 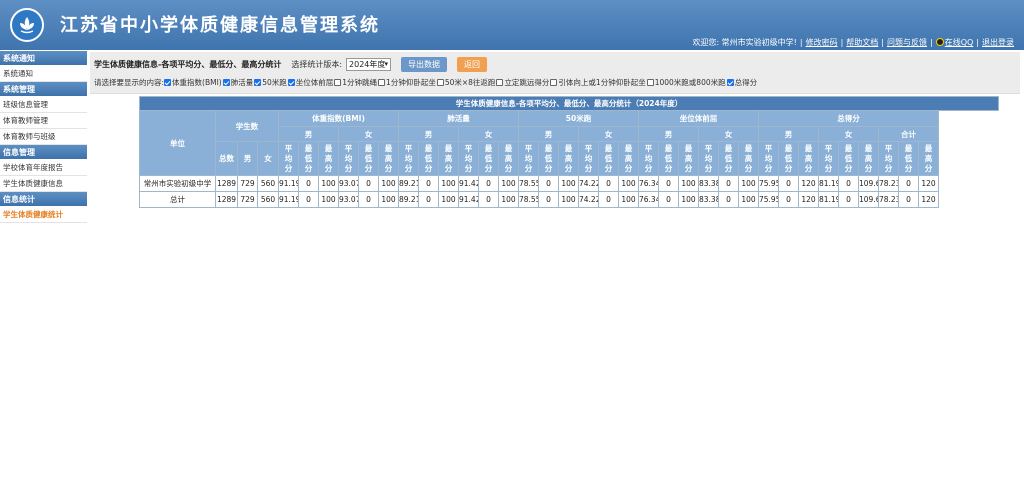 I want to click on value-cell: 89.21, so click(x=408, y=199).